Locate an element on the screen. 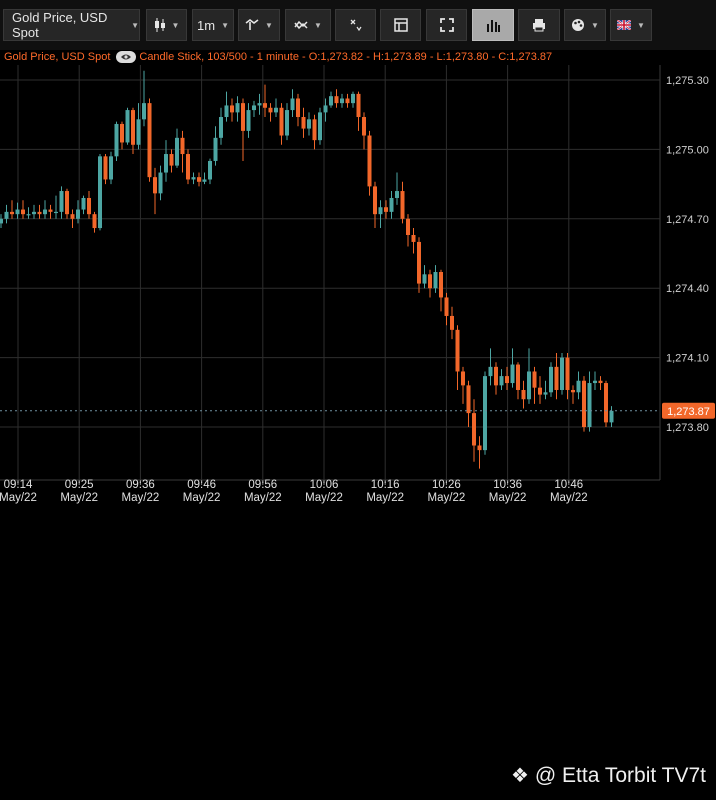  instrument-selector-button: Gold Price, USD Spot ▼ is located at coordinates (71, 25).